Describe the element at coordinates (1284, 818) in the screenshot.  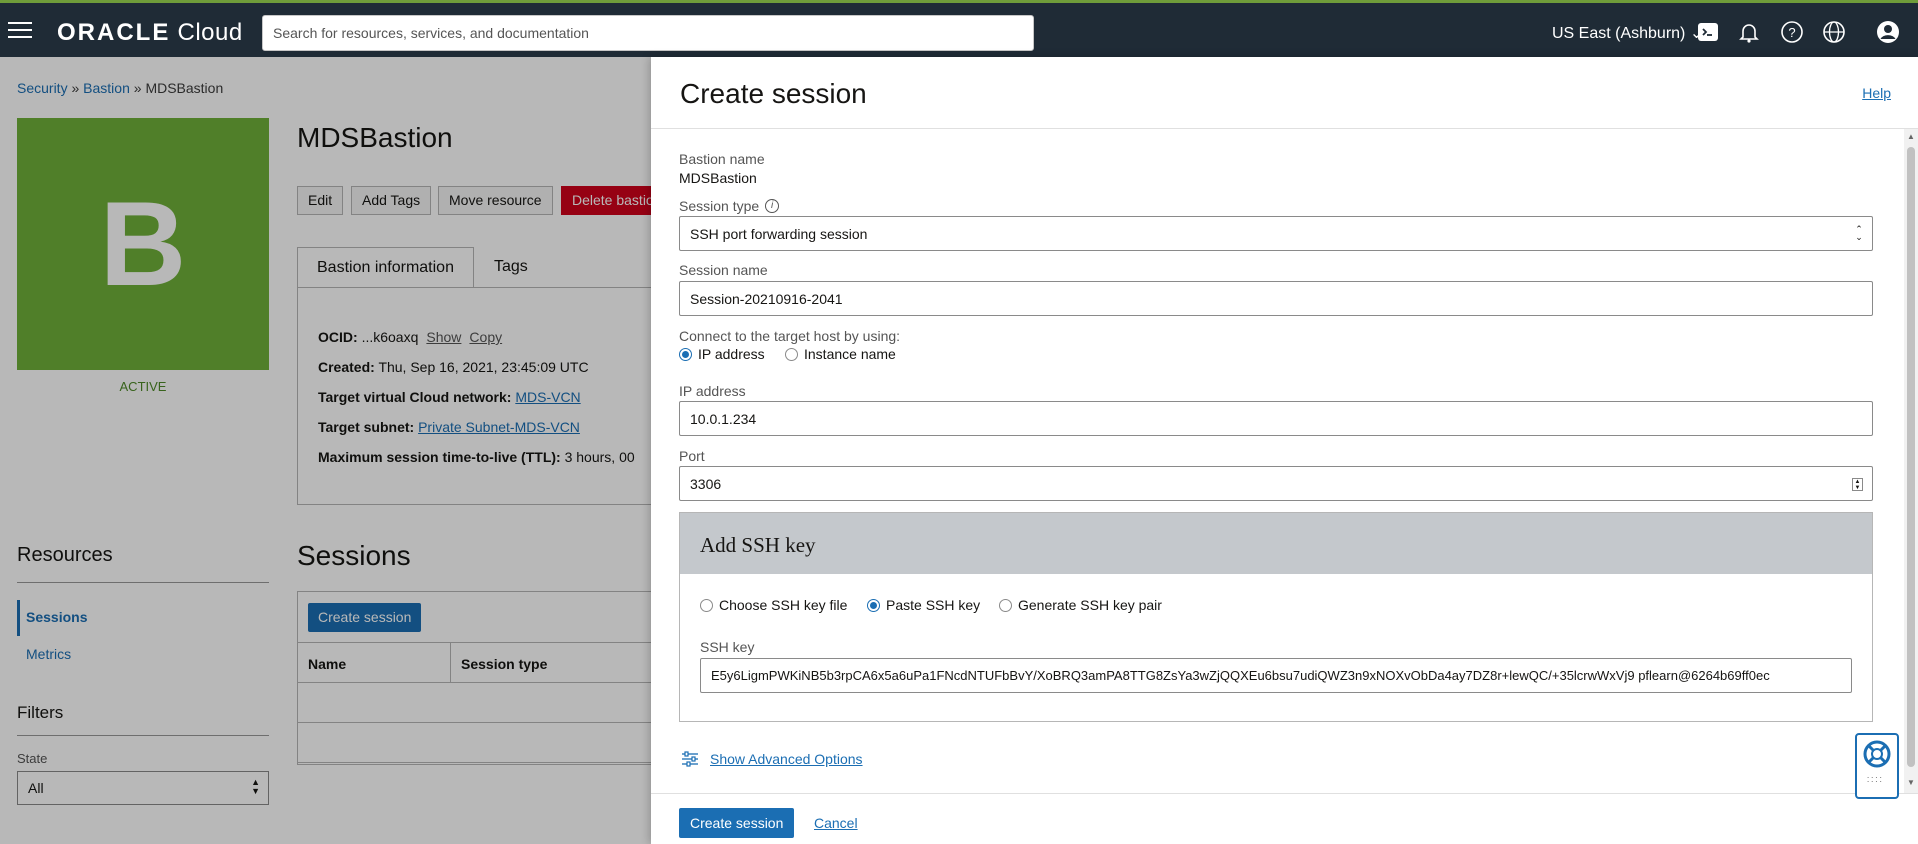
I see `panel-footer: Create session Cancel` at that location.